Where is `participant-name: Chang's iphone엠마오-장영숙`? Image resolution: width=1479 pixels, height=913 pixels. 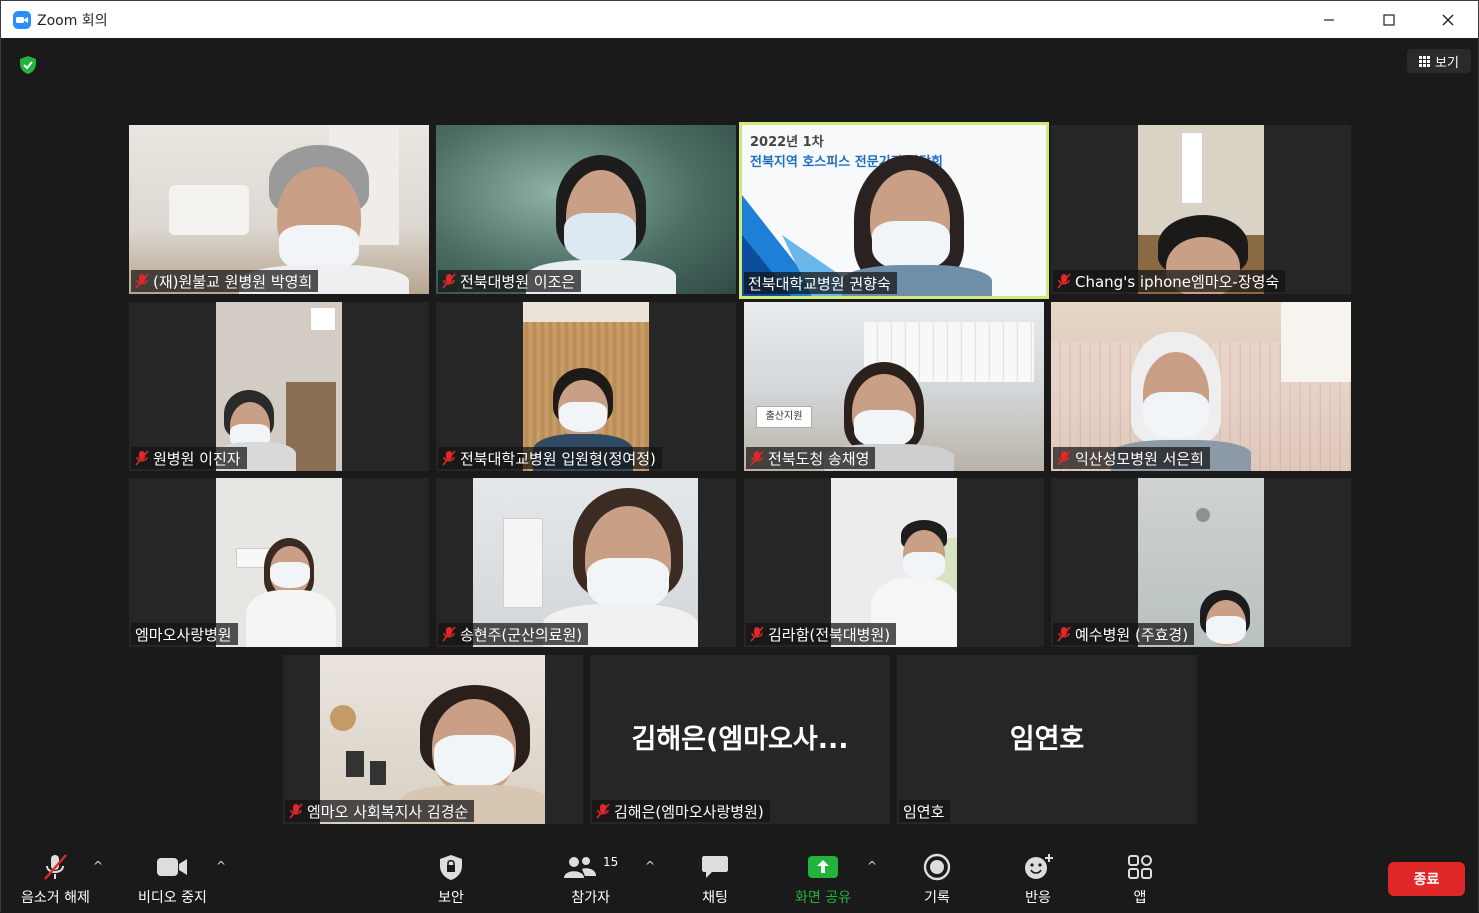
participant-name: Chang's iphone엠마오-장영숙 is located at coordinates (1177, 281).